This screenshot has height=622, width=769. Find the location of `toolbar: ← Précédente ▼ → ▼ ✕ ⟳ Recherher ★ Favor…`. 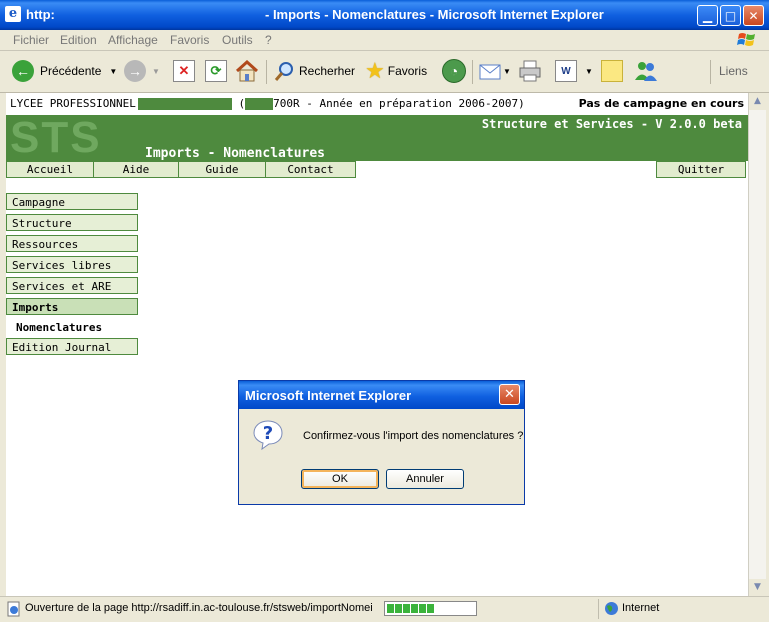

toolbar: ← Précédente ▼ → ▼ ✕ ⟳ Recherher ★ Favor… is located at coordinates (384, 72).